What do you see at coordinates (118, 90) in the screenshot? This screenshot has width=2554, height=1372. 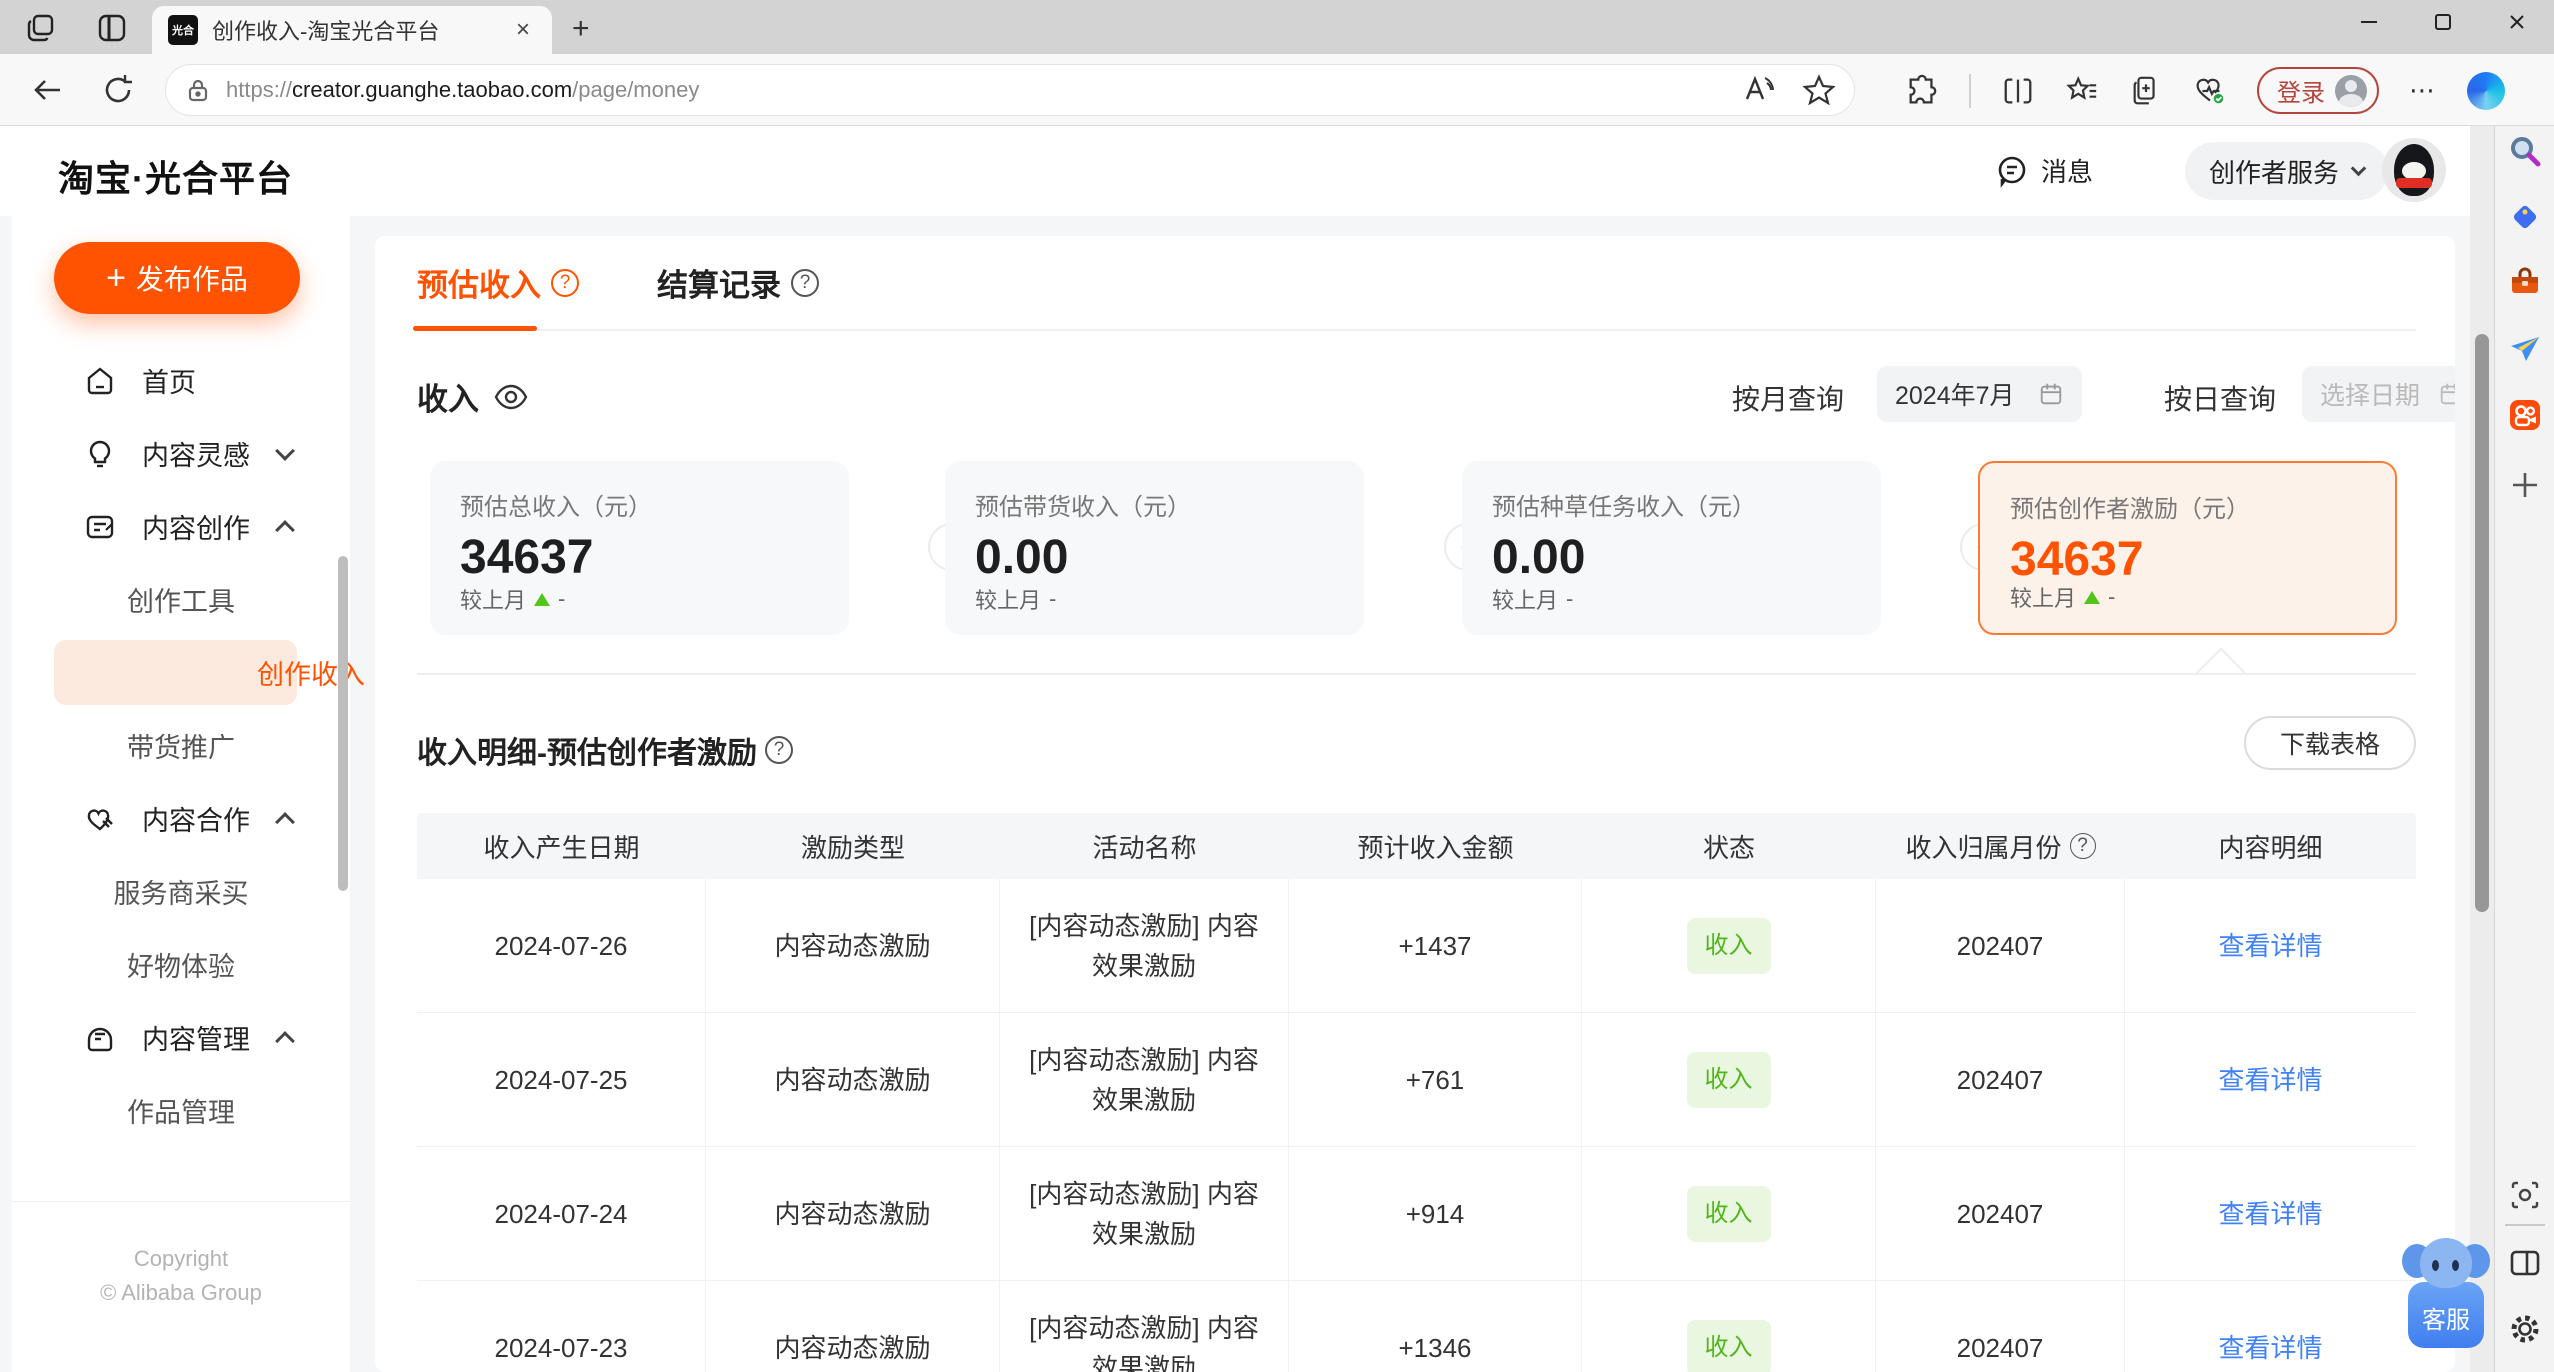 I see `refresh-icon` at bounding box center [118, 90].